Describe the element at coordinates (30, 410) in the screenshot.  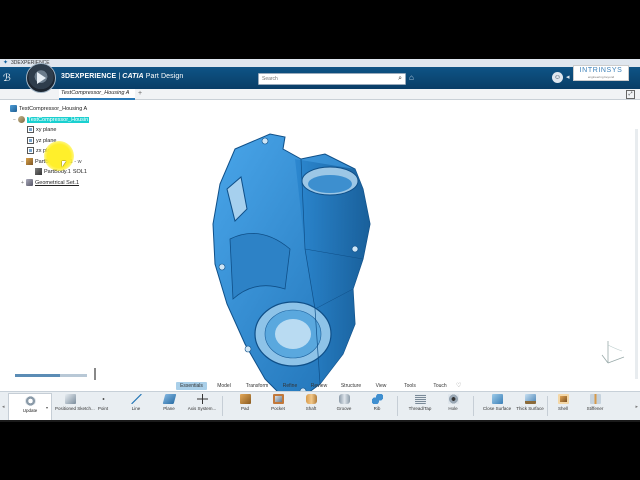
I see `update-label: Update` at that location.